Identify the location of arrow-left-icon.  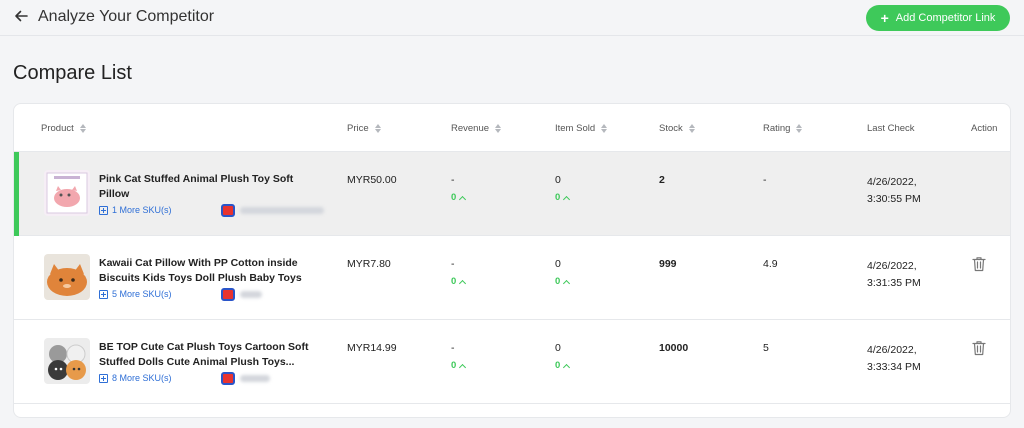
(21, 16).